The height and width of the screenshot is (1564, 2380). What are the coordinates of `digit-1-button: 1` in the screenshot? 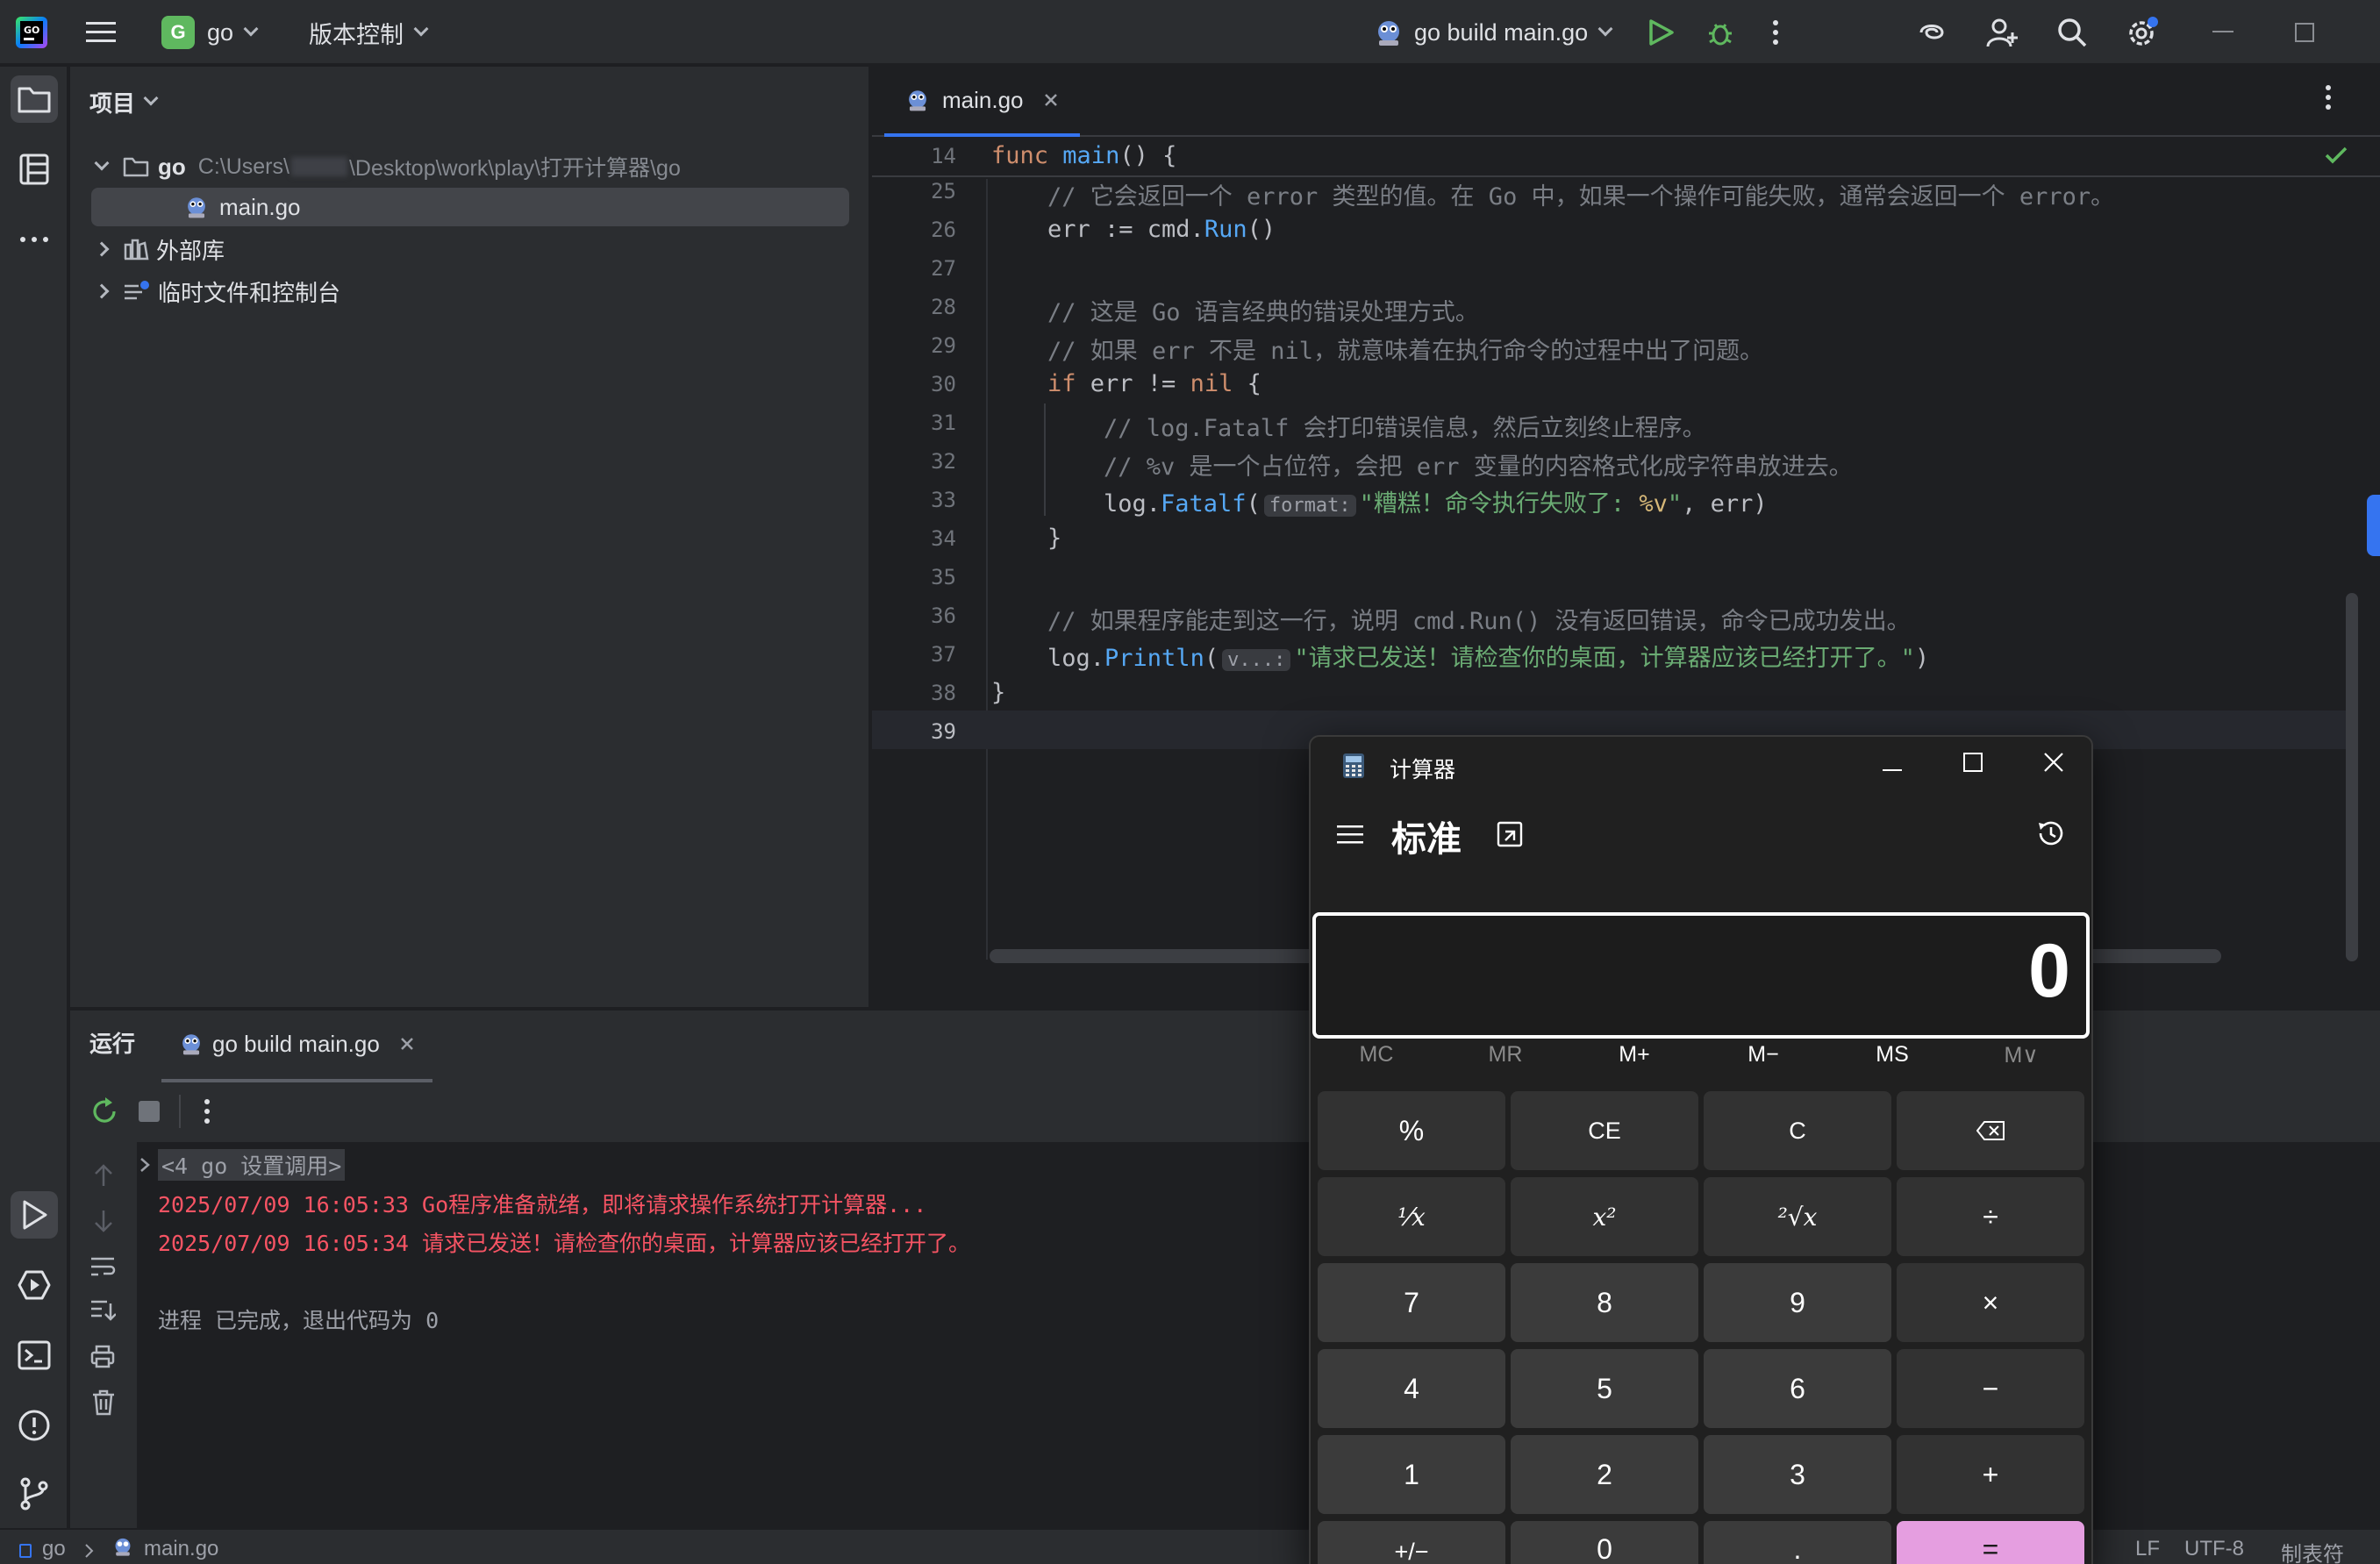 It's located at (1411, 1474).